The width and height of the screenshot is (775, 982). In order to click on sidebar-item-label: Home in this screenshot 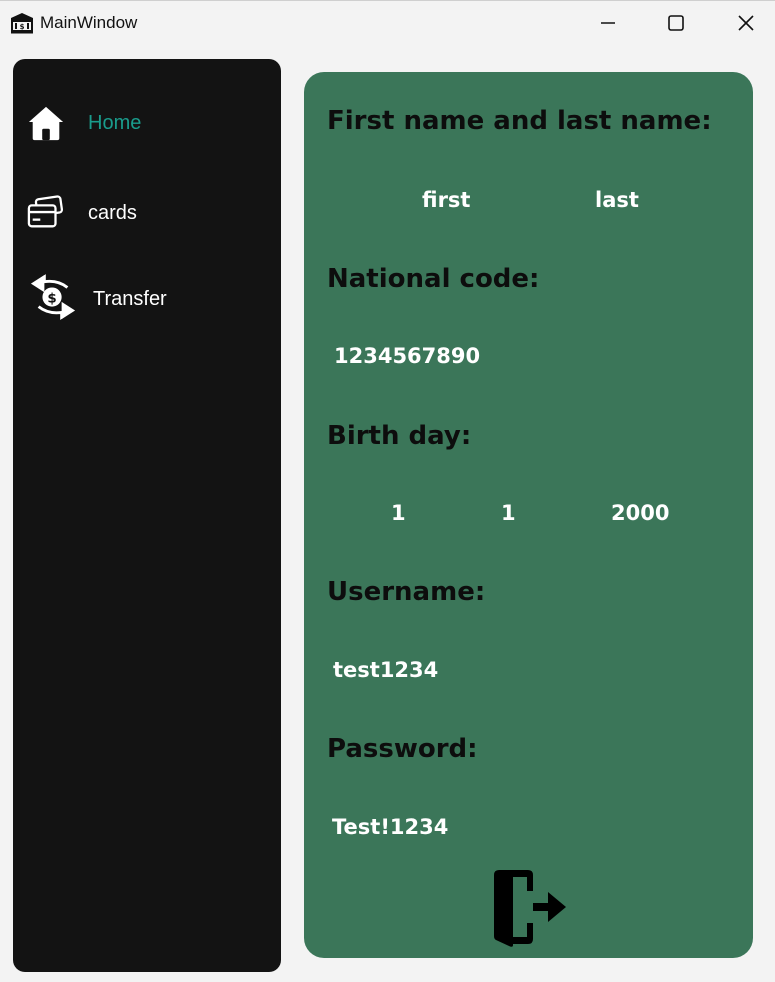, I will do `click(115, 123)`.